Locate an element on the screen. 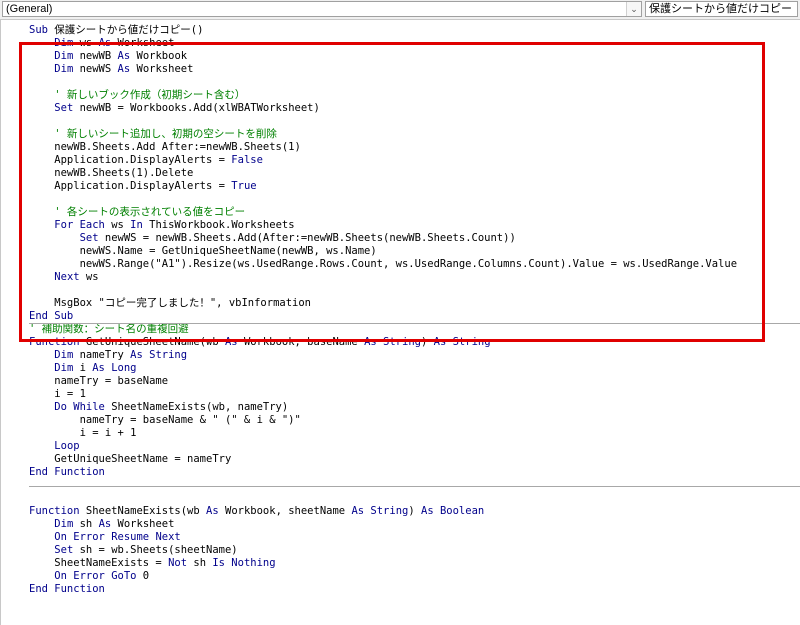 Image resolution: width=800 pixels, height=625 pixels. keyword-token: Sub is located at coordinates (38, 30).